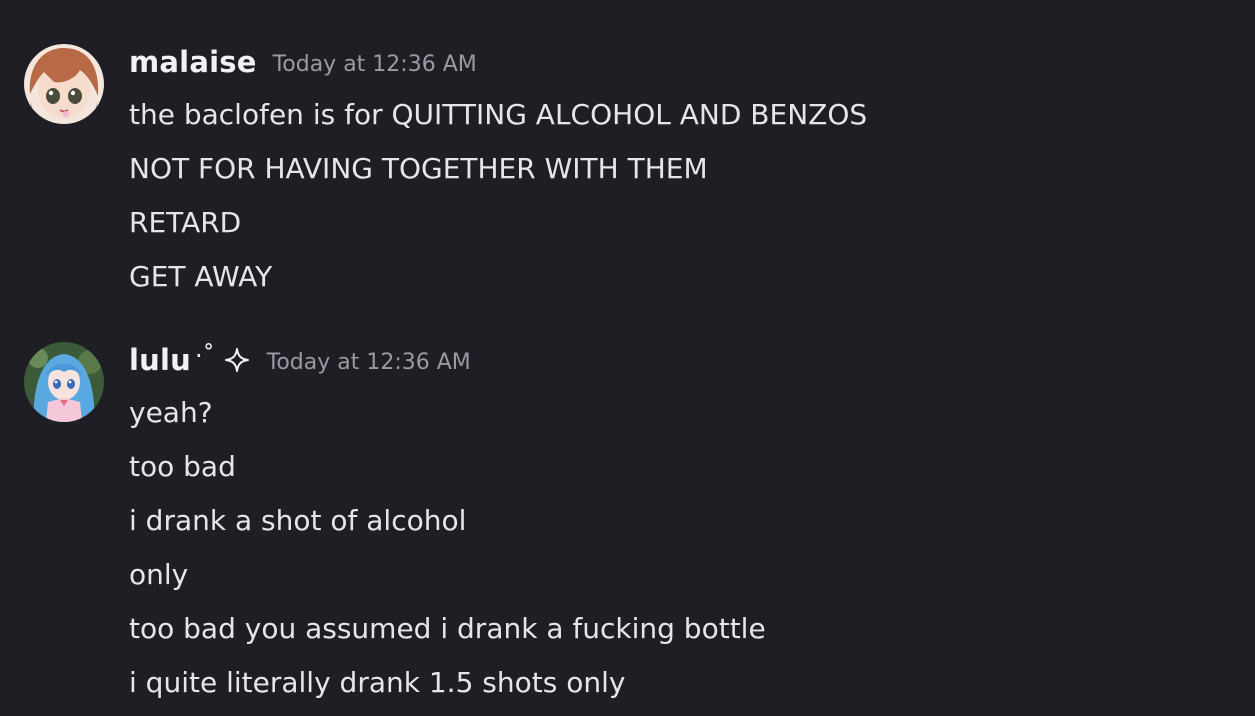 The height and width of the screenshot is (716, 1255). I want to click on sparkle-icon, so click(237, 360).